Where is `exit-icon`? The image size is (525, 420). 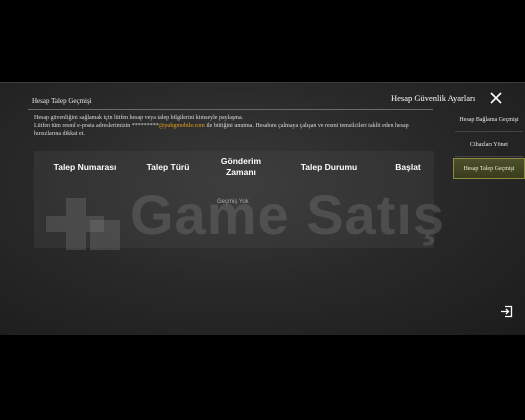
exit-icon is located at coordinates (506, 311).